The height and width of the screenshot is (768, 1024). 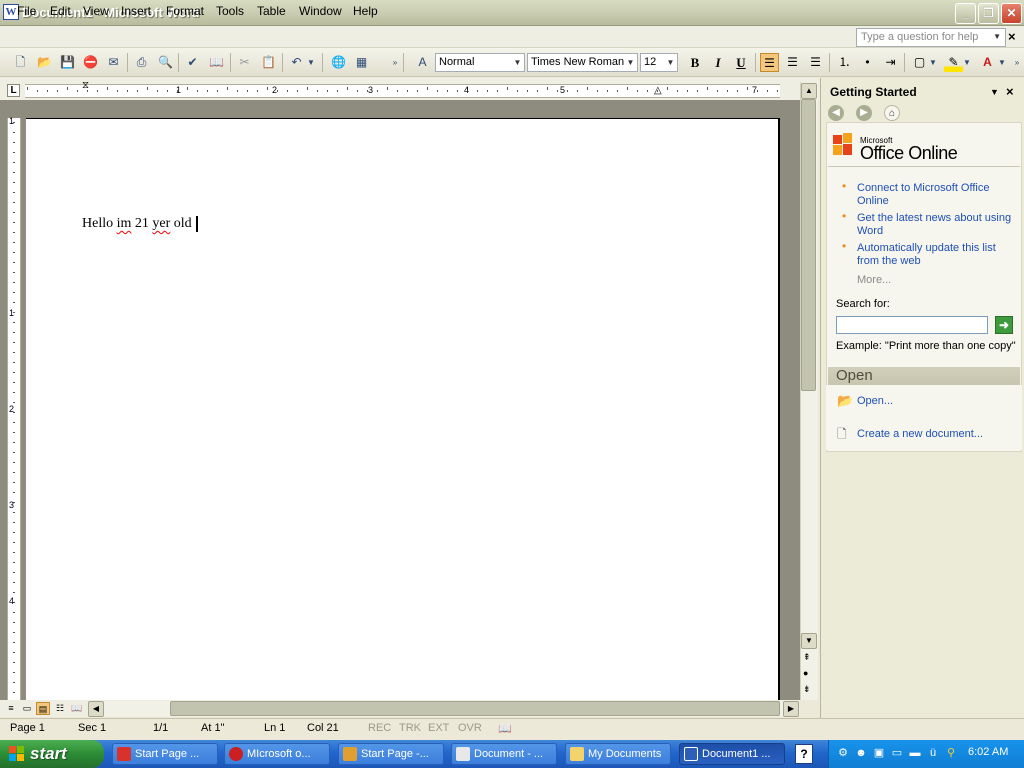 I want to click on language-icon: ü, so click(x=933, y=753).